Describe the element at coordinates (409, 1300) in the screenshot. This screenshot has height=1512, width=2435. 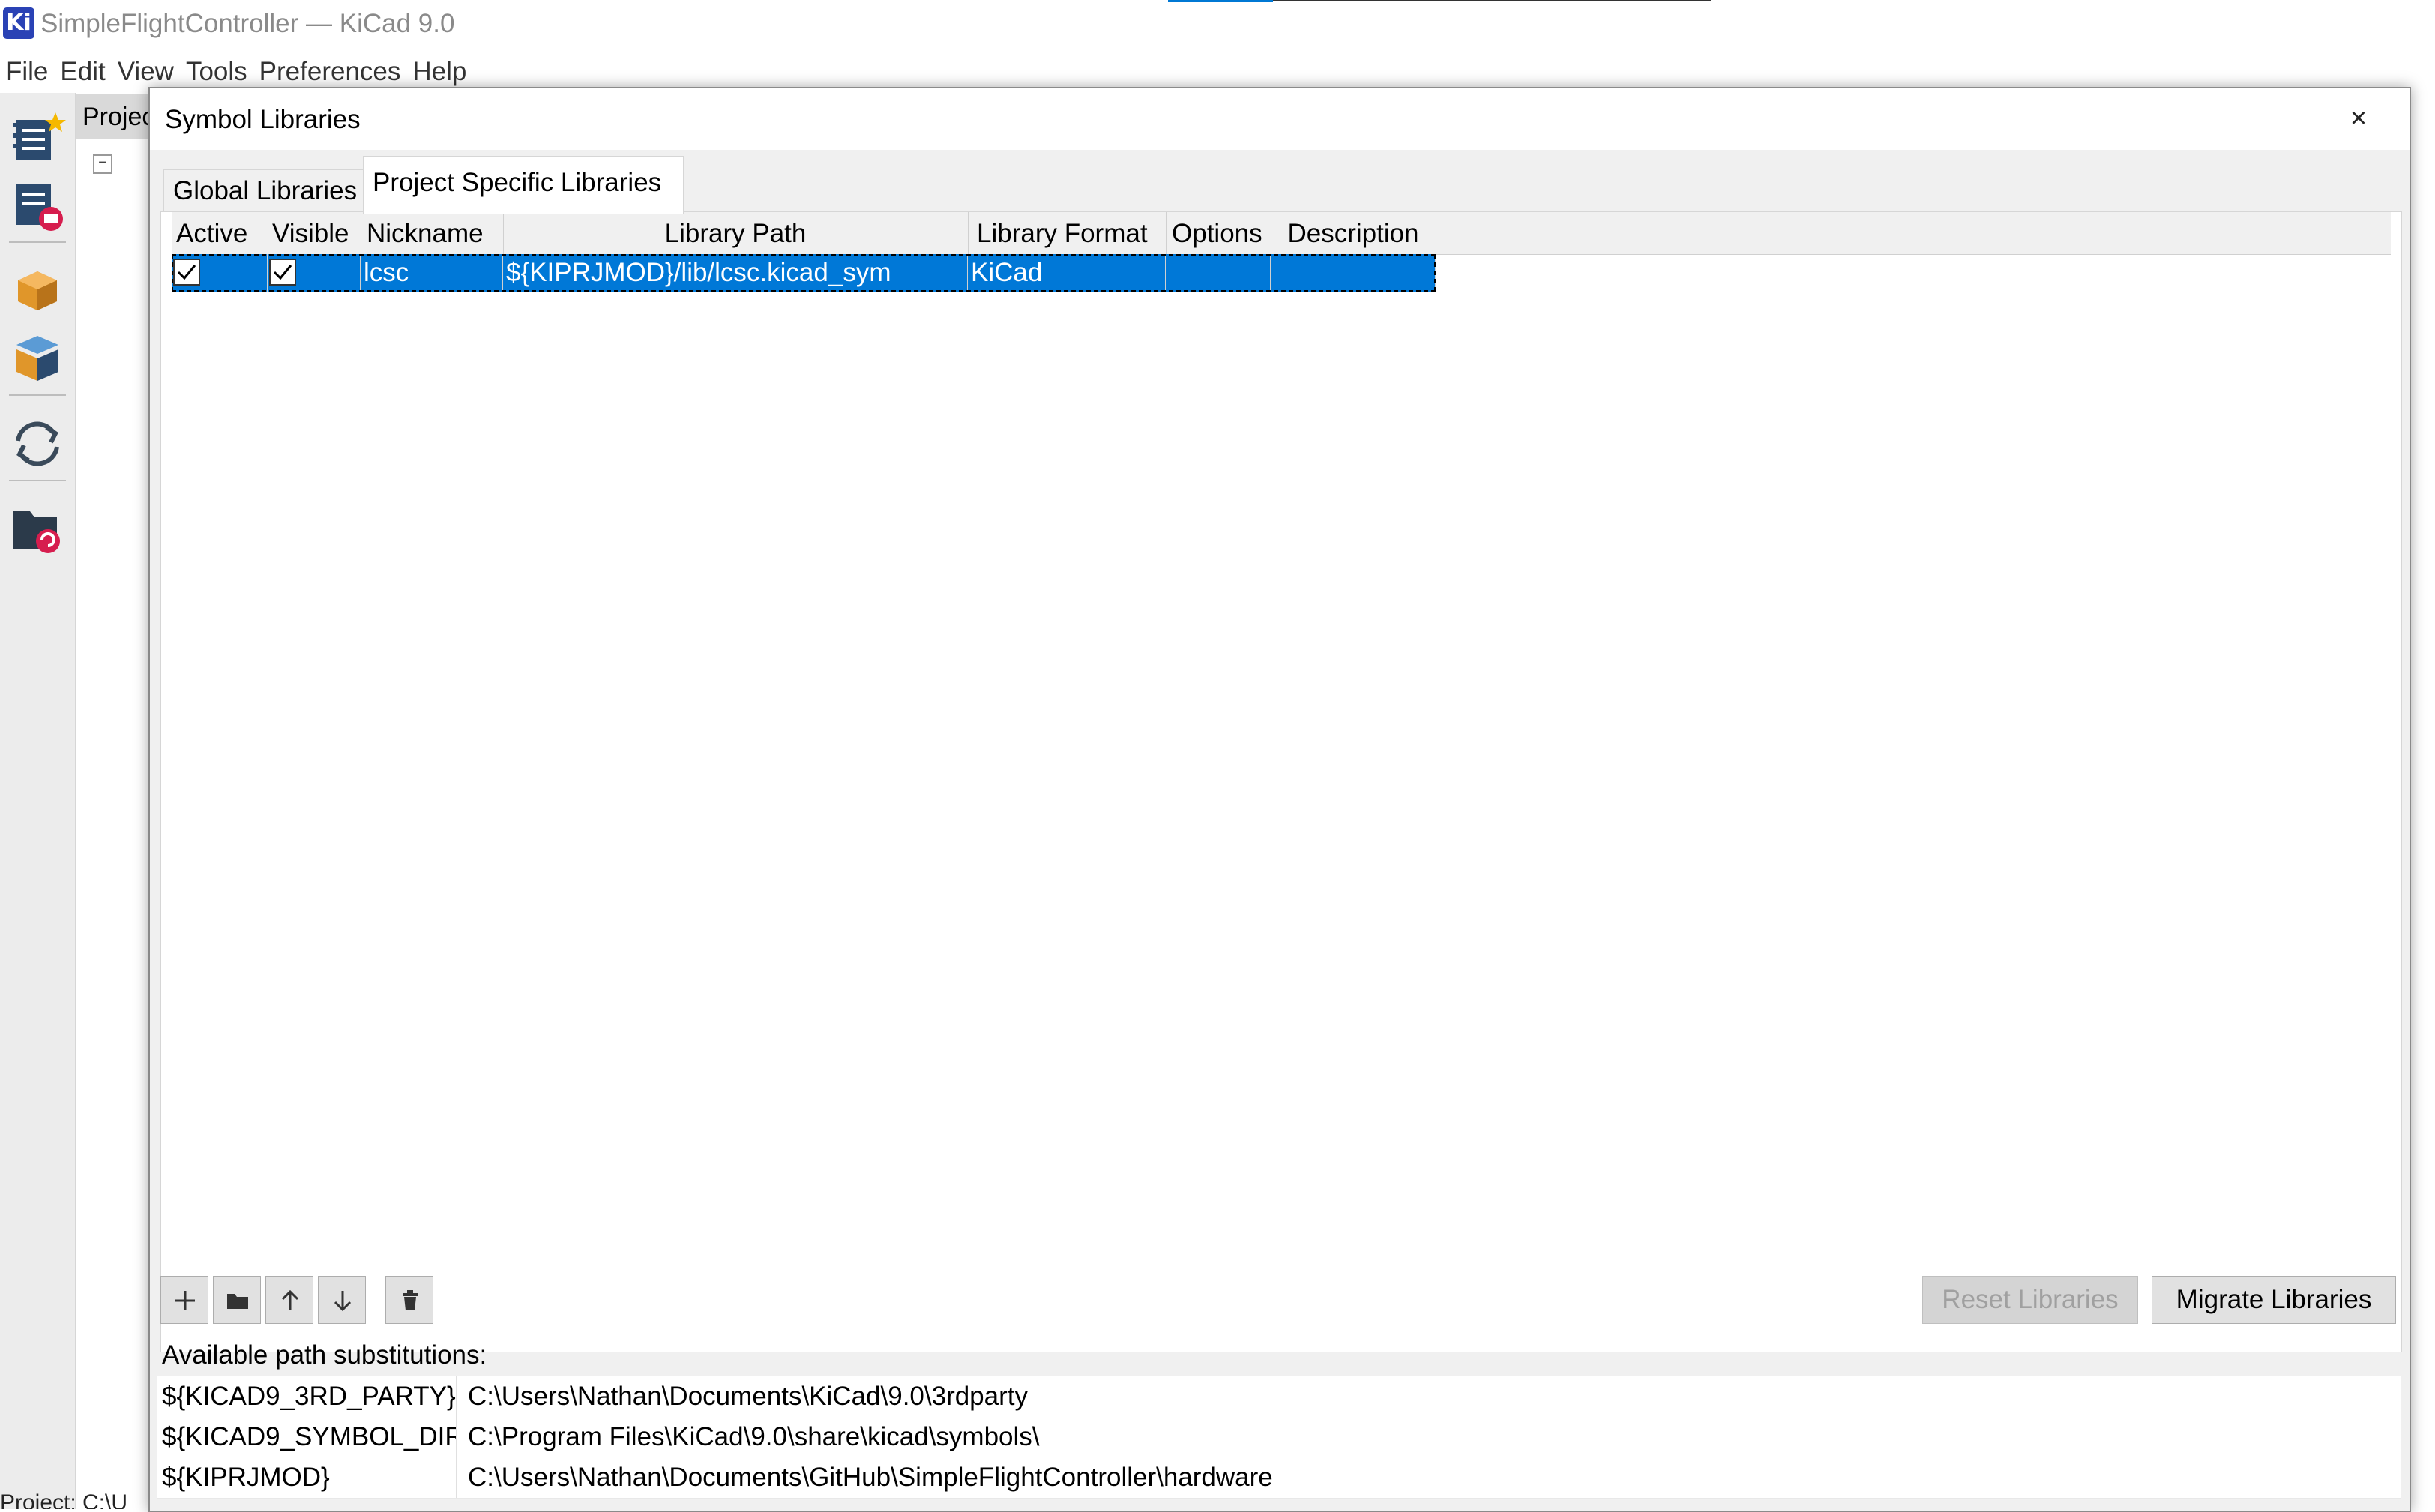
I see `trash-icon` at that location.